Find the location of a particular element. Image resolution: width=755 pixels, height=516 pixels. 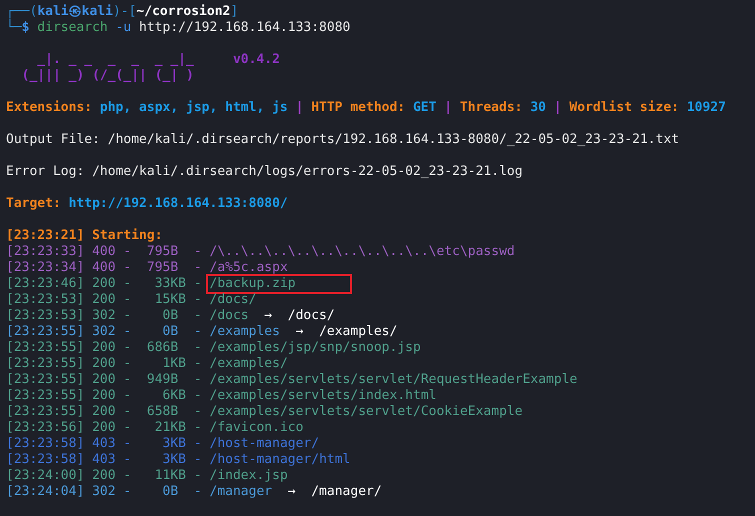

result-path: /host-manager/html is located at coordinates (280, 460).